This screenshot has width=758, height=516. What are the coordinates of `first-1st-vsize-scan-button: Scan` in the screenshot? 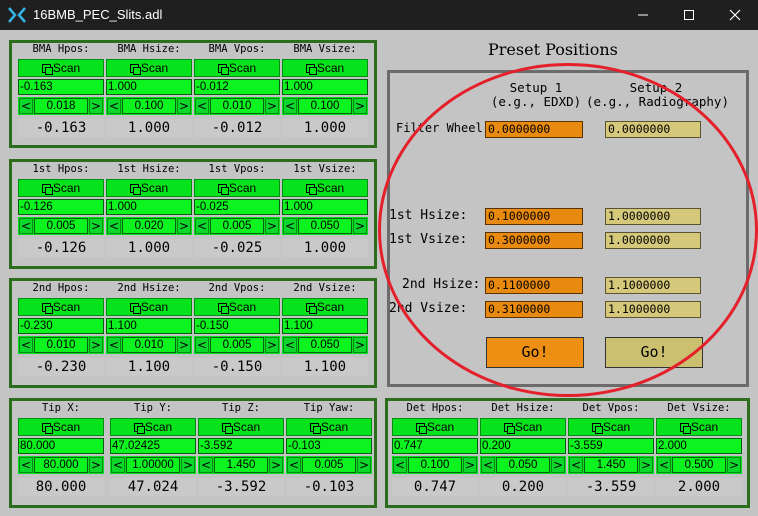 It's located at (325, 188).